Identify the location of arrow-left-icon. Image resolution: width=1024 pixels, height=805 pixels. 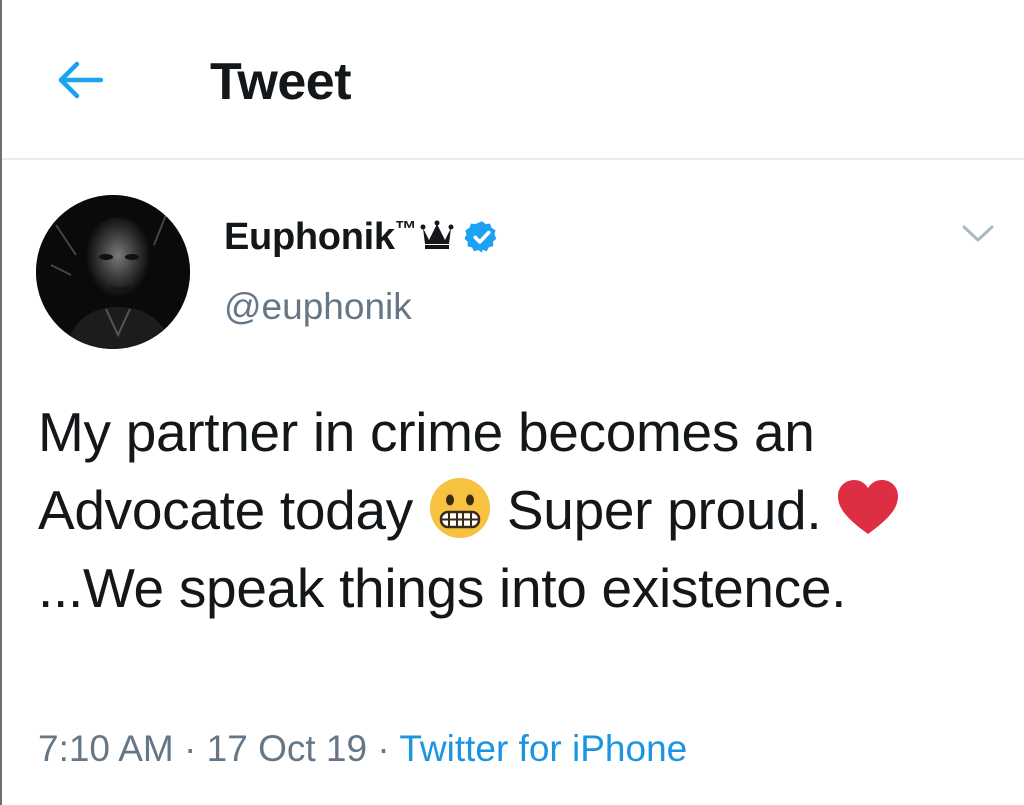
(80, 80).